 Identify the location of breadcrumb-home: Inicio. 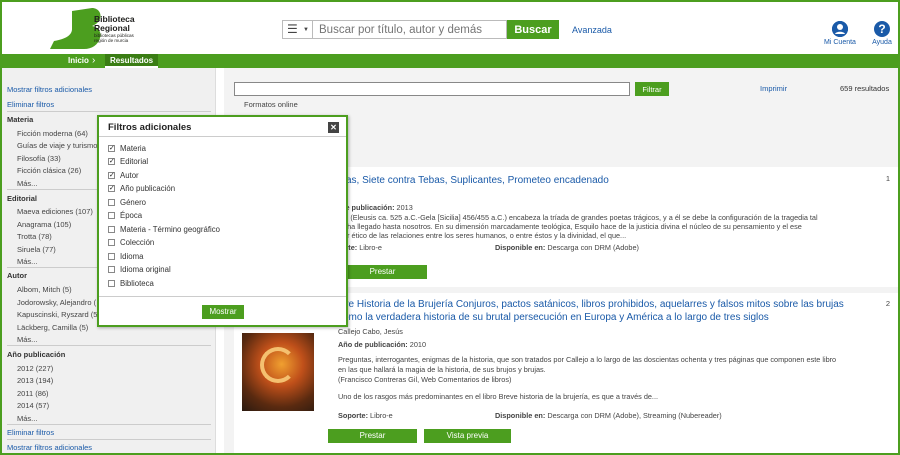
(78, 61).